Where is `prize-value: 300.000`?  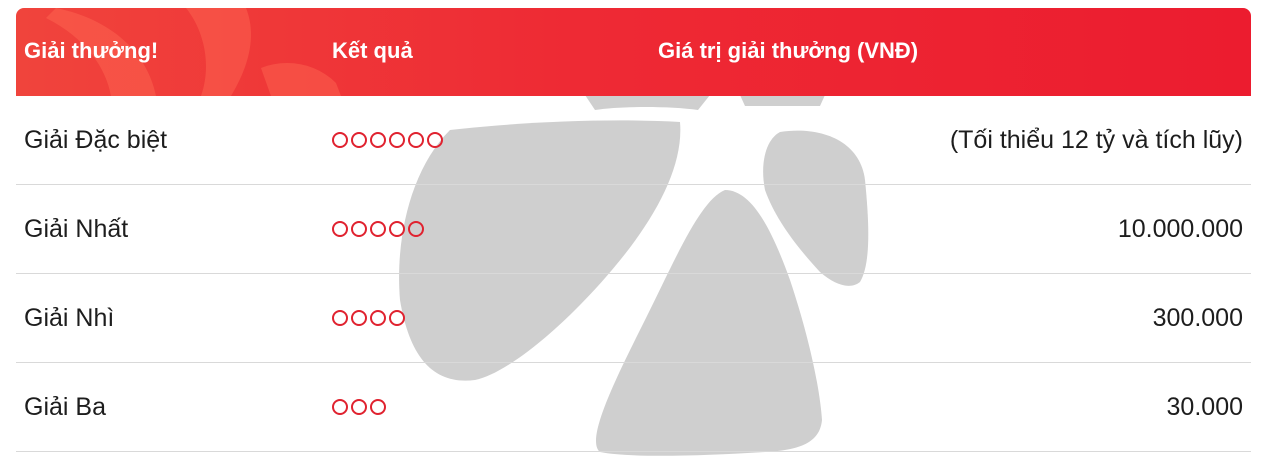
prize-value: 300.000 is located at coordinates (1197, 318).